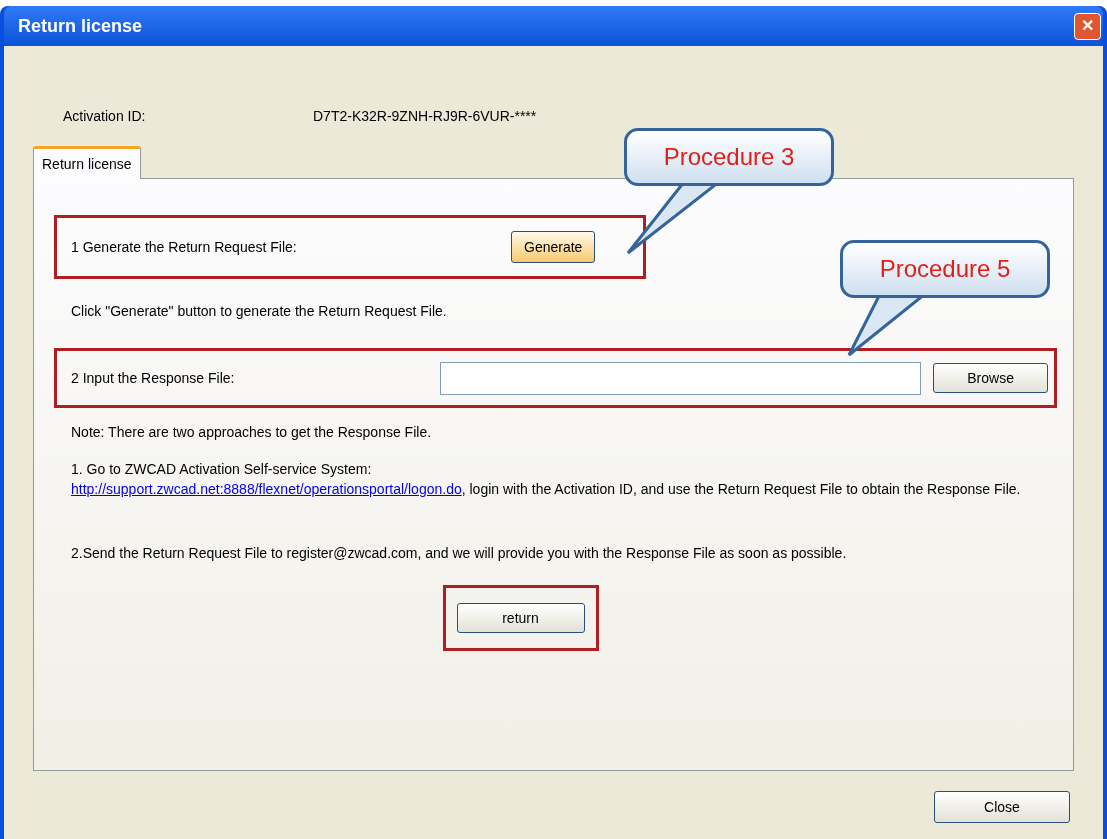  I want to click on activation-id: D7T2-K32R-9ZNH-RJ9R-6VUR-****, so click(425, 116).